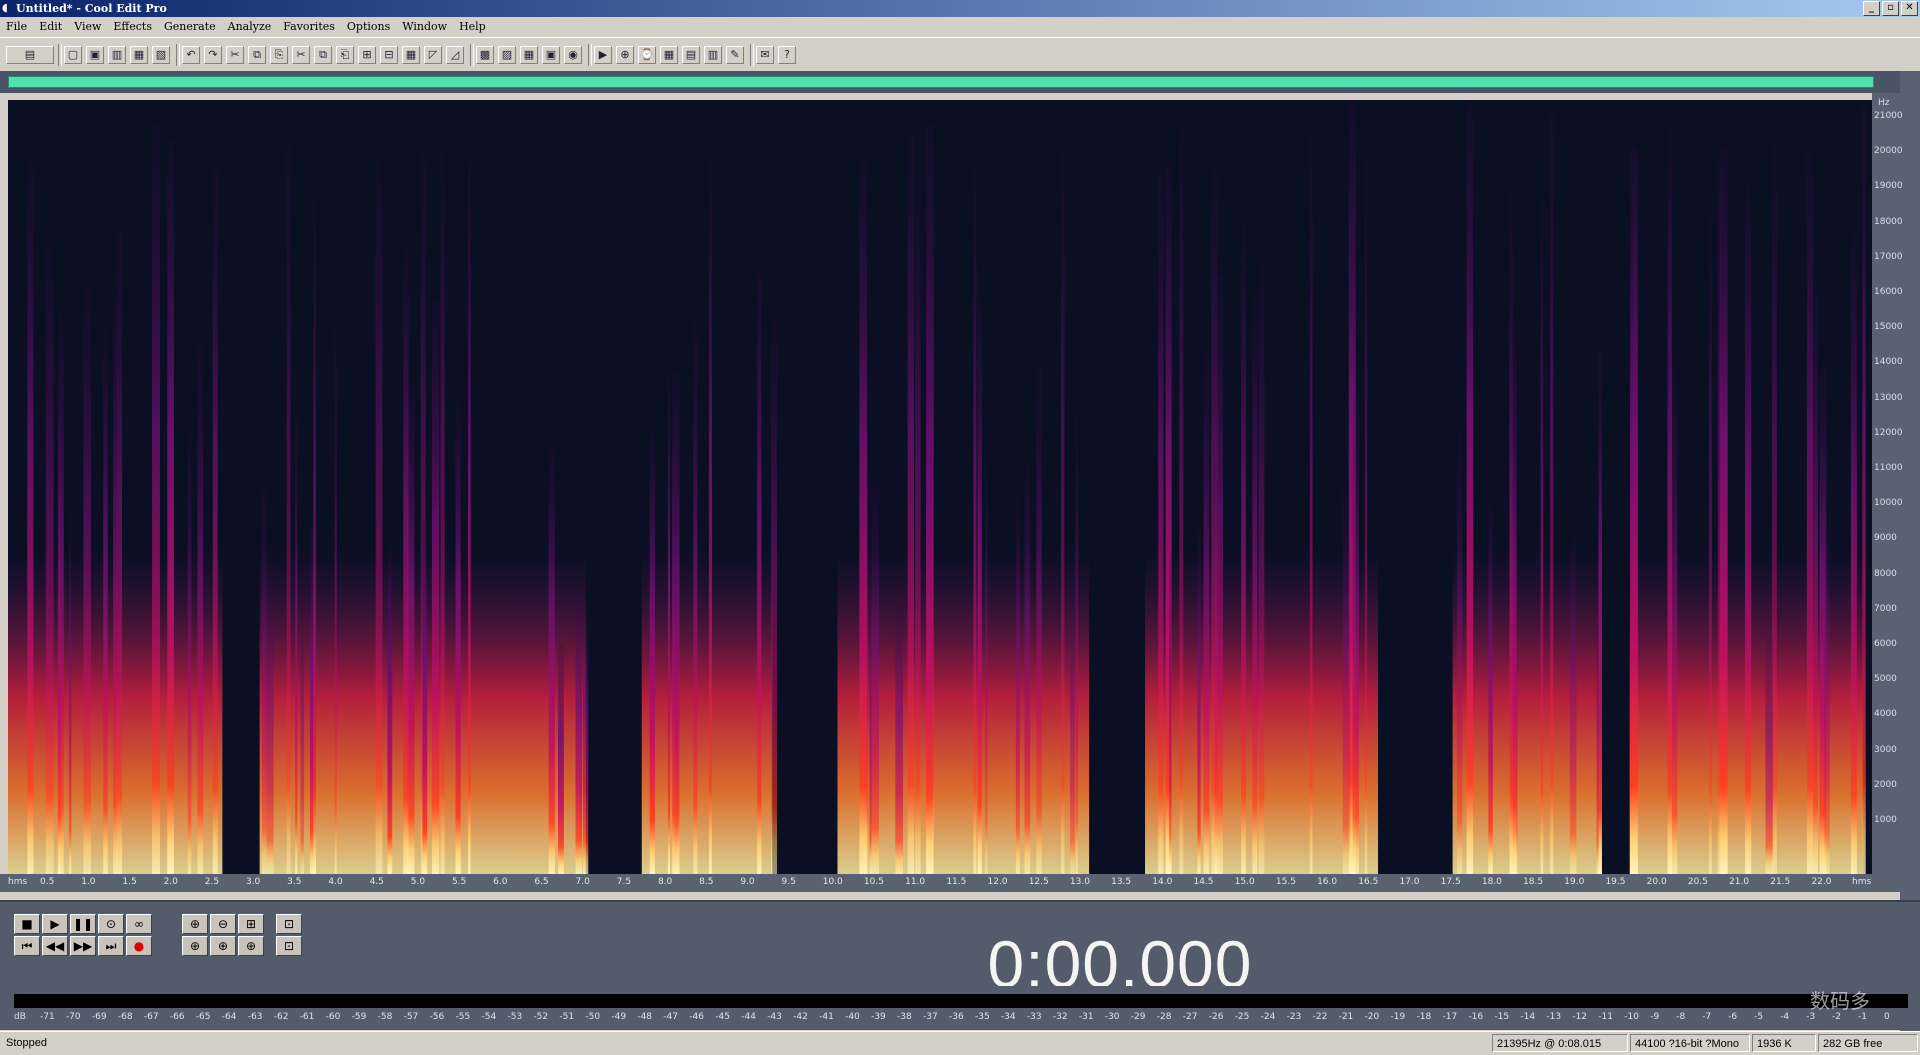 This screenshot has height=1055, width=1920. I want to click on db-tick-label: -5, so click(1759, 1017).